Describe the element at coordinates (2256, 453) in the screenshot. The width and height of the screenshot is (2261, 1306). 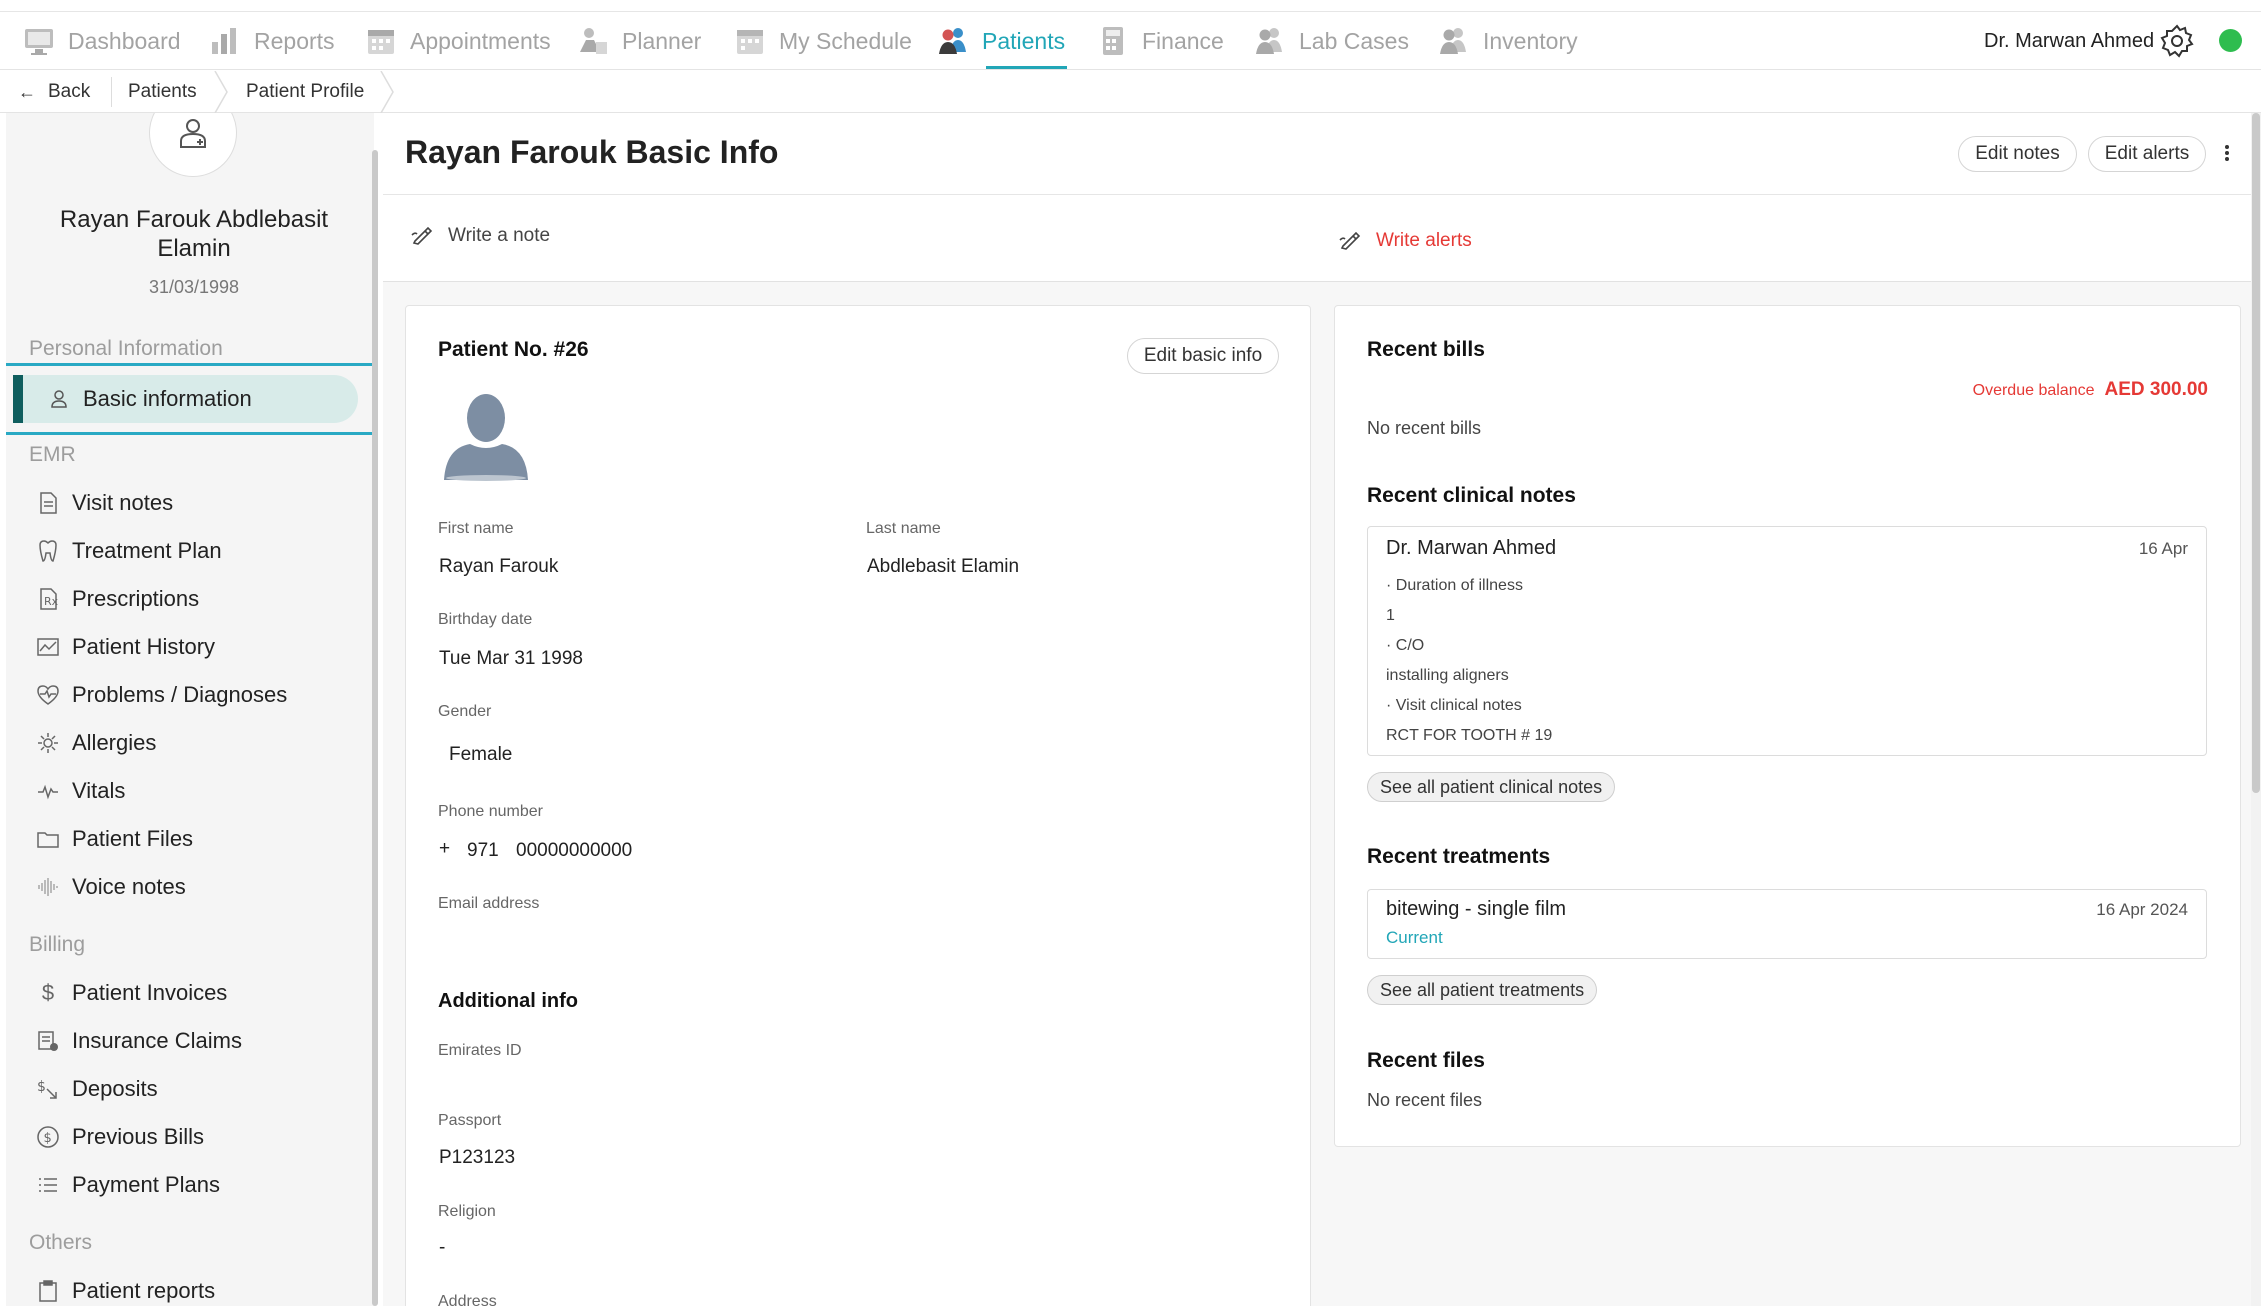
I see `scroll-thumb` at that location.